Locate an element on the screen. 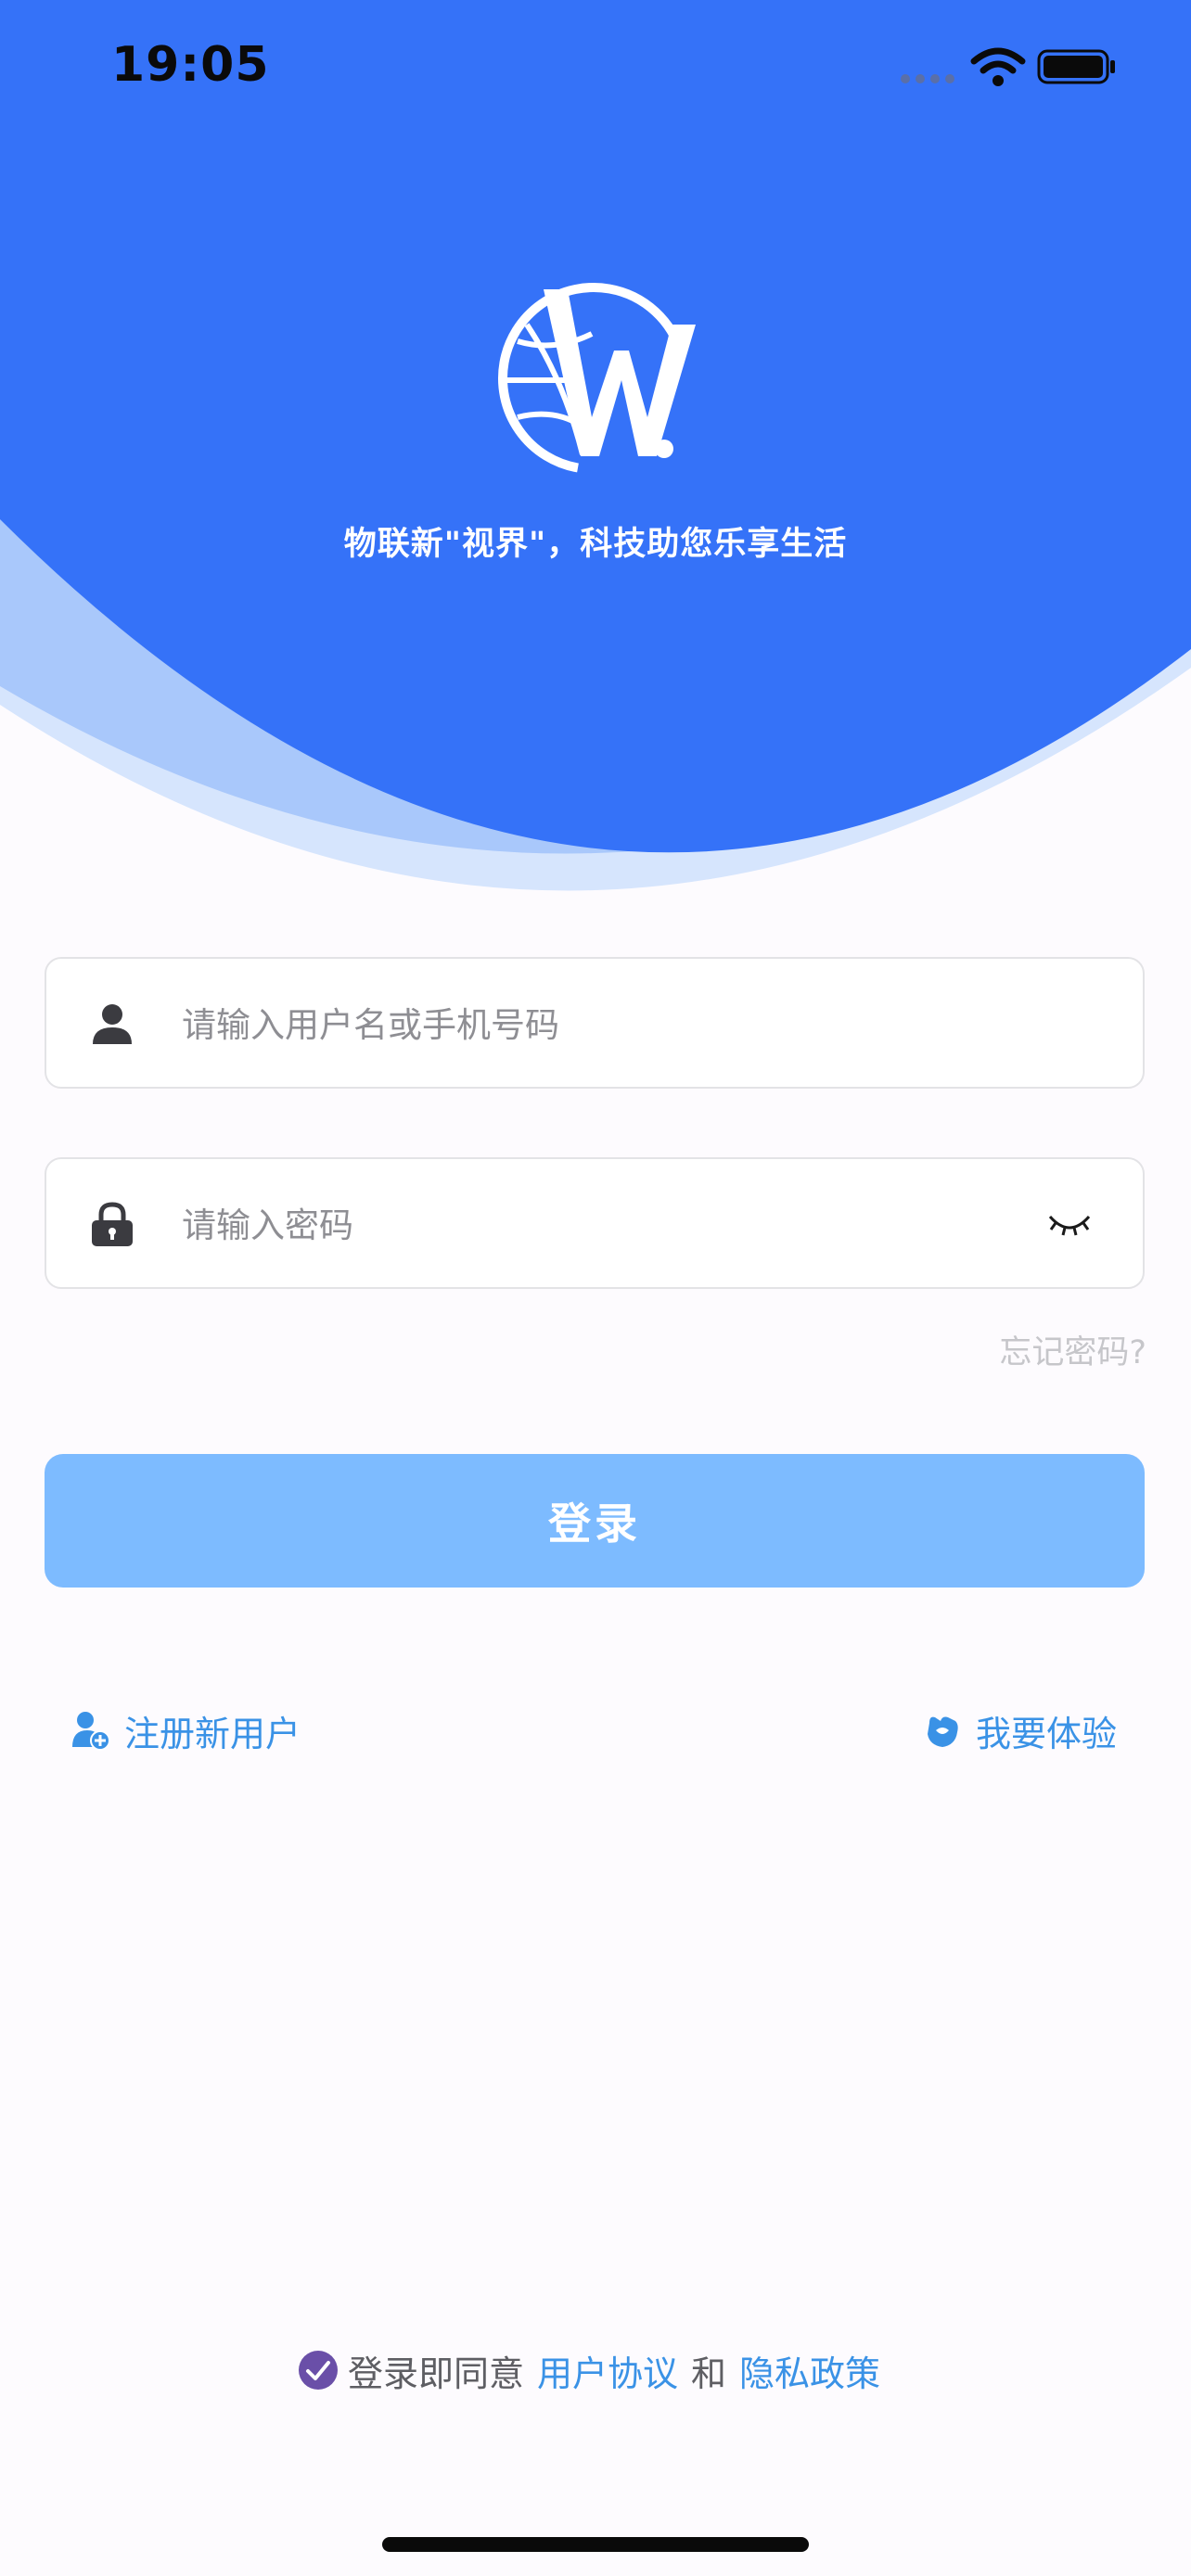 The height and width of the screenshot is (2576, 1191). login-button: 登录 is located at coordinates (595, 1521).